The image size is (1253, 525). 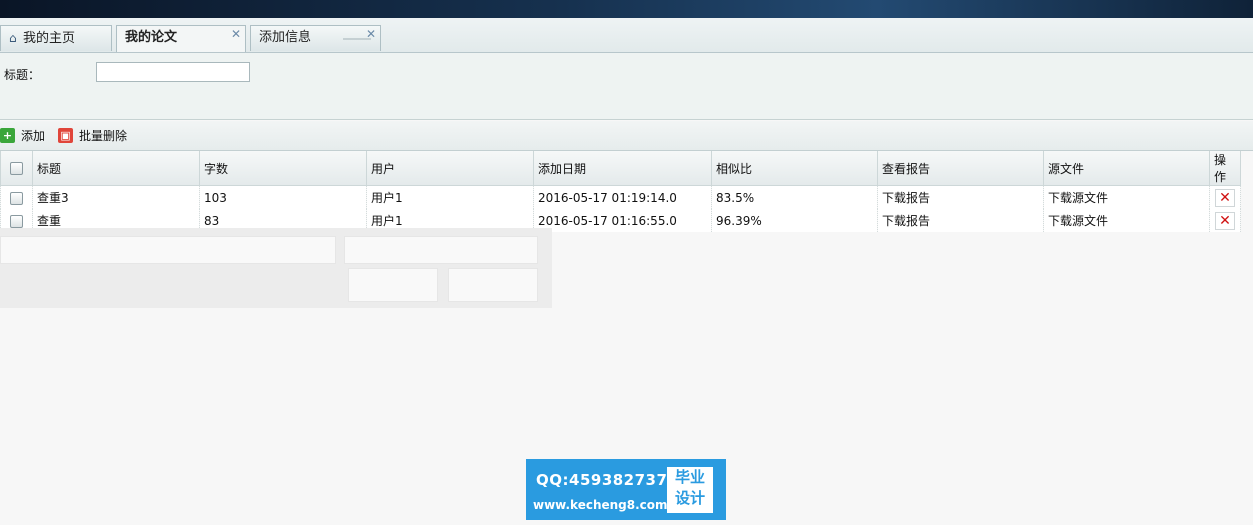 I want to click on tab-add-info: 添加信息 ✕, so click(x=315, y=38).